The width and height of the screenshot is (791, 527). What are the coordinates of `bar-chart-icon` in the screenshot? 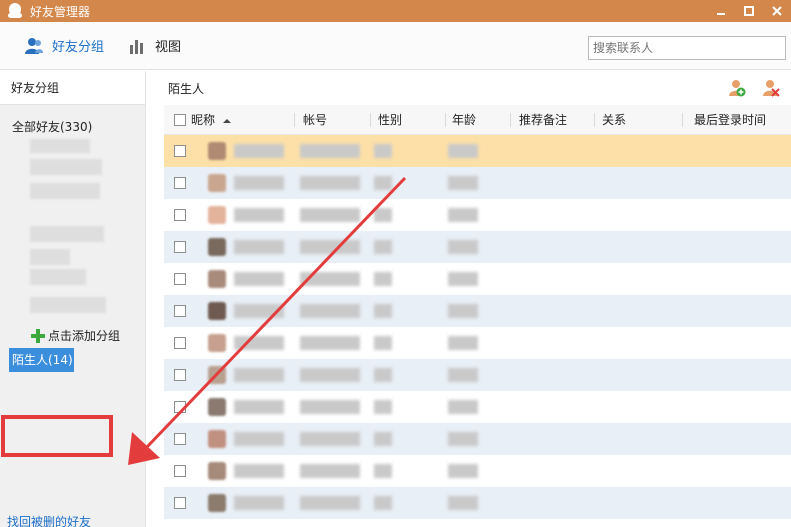 It's located at (136, 46).